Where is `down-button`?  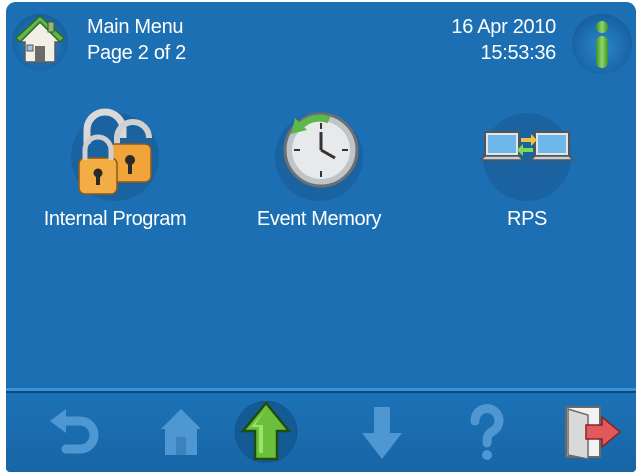
down-button is located at coordinates (382, 432).